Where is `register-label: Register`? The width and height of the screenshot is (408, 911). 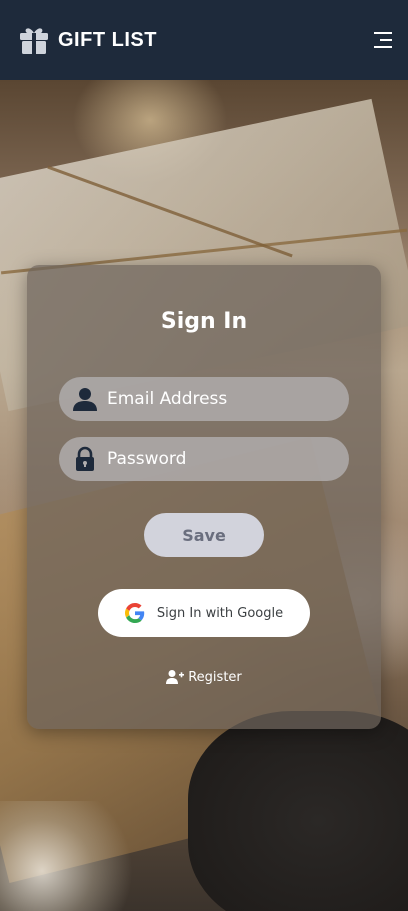 register-label: Register is located at coordinates (215, 677).